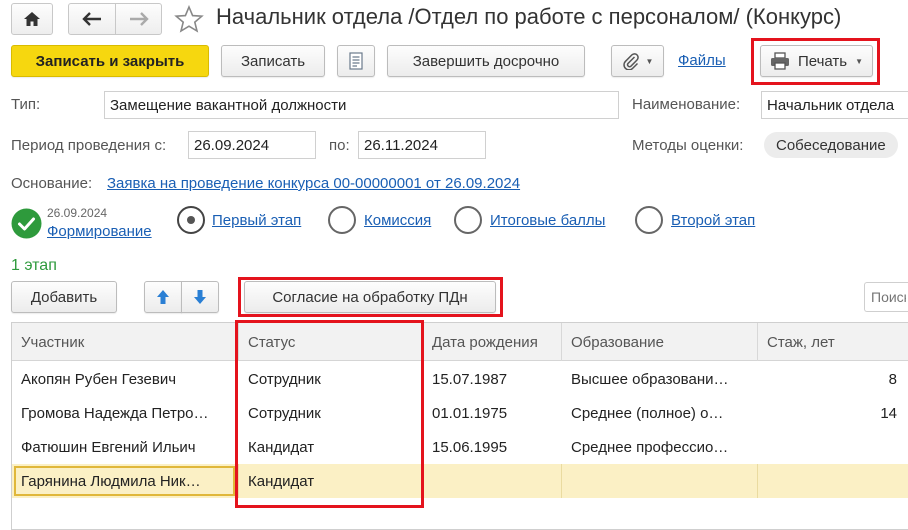 The image size is (908, 530). What do you see at coordinates (99, 231) in the screenshot?
I see `stage-forming-link: Формирование` at bounding box center [99, 231].